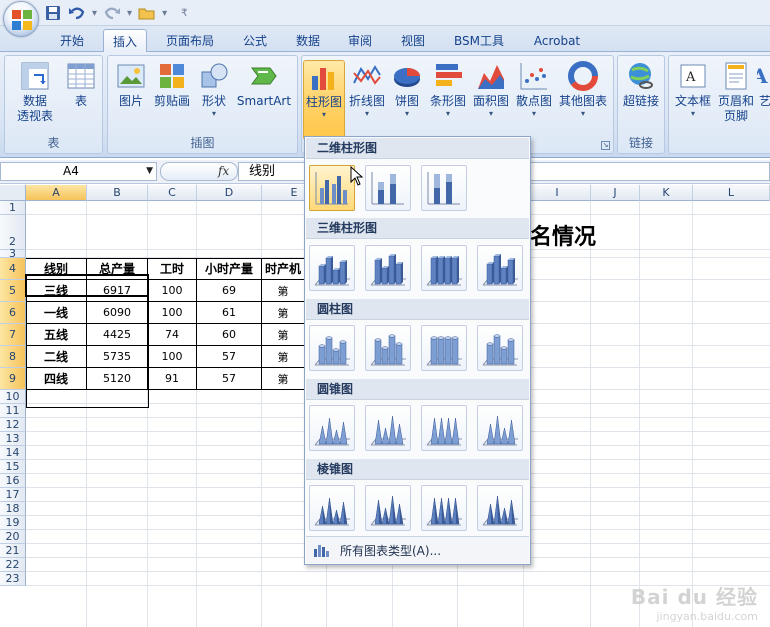 The height and width of the screenshot is (627, 770). Describe the element at coordinates (500, 508) in the screenshot. I see `3d-pyramid-option` at that location.